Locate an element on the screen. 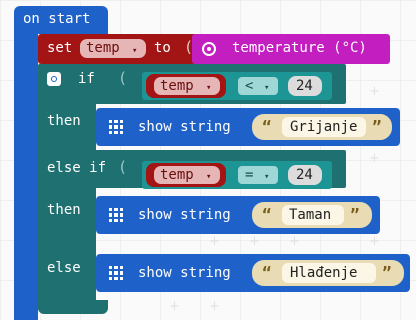 This screenshot has width=416, height=320. string-block: “ Taman ” is located at coordinates (312, 215).